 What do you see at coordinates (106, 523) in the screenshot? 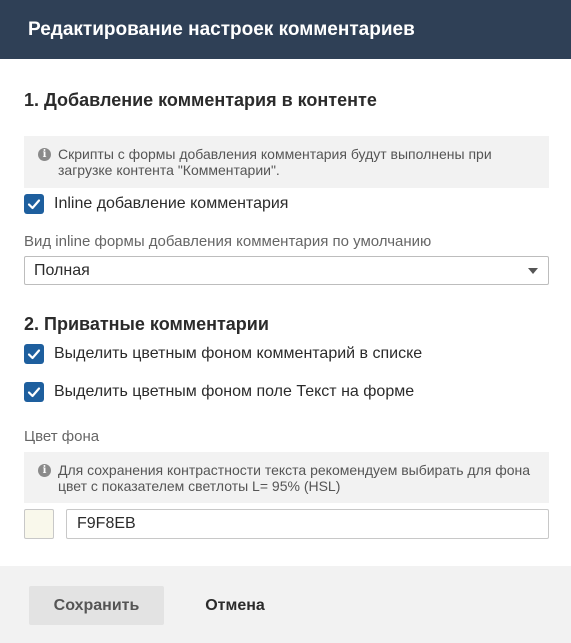
I see `color-hex-value: F9F8EB` at bounding box center [106, 523].